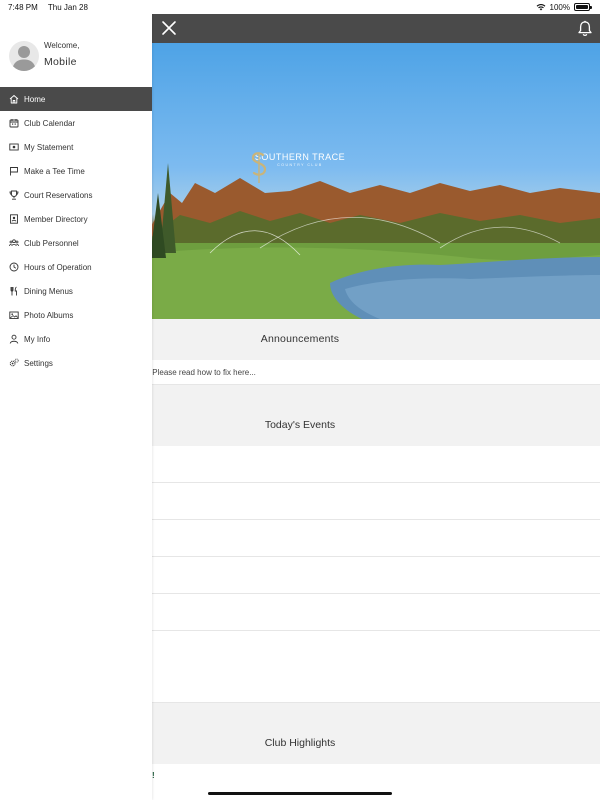  What do you see at coordinates (300, 793) in the screenshot?
I see `home-indicator` at bounding box center [300, 793].